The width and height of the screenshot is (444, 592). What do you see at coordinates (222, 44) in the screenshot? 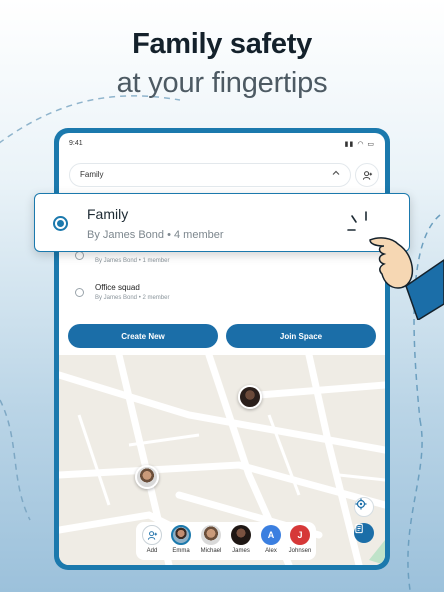
I see `headline-title: Family safety` at bounding box center [222, 44].